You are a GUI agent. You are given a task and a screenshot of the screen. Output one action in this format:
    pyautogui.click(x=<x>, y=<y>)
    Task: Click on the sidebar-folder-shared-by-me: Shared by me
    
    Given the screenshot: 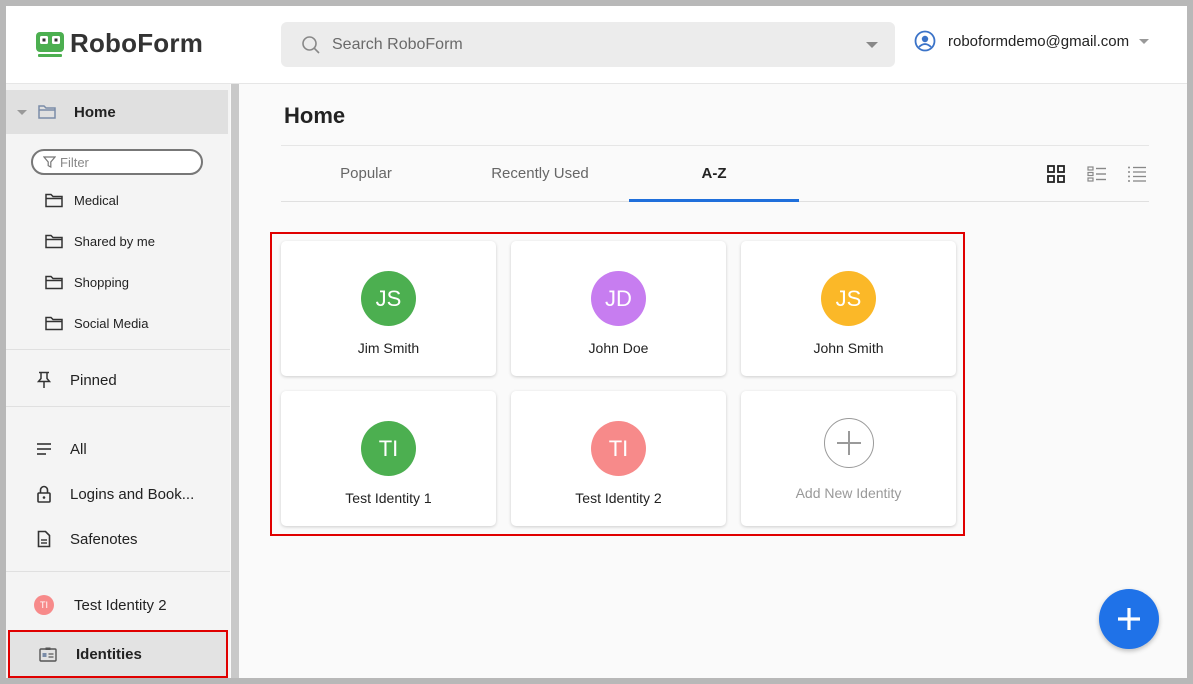 What is the action you would take?
    pyautogui.click(x=99, y=241)
    